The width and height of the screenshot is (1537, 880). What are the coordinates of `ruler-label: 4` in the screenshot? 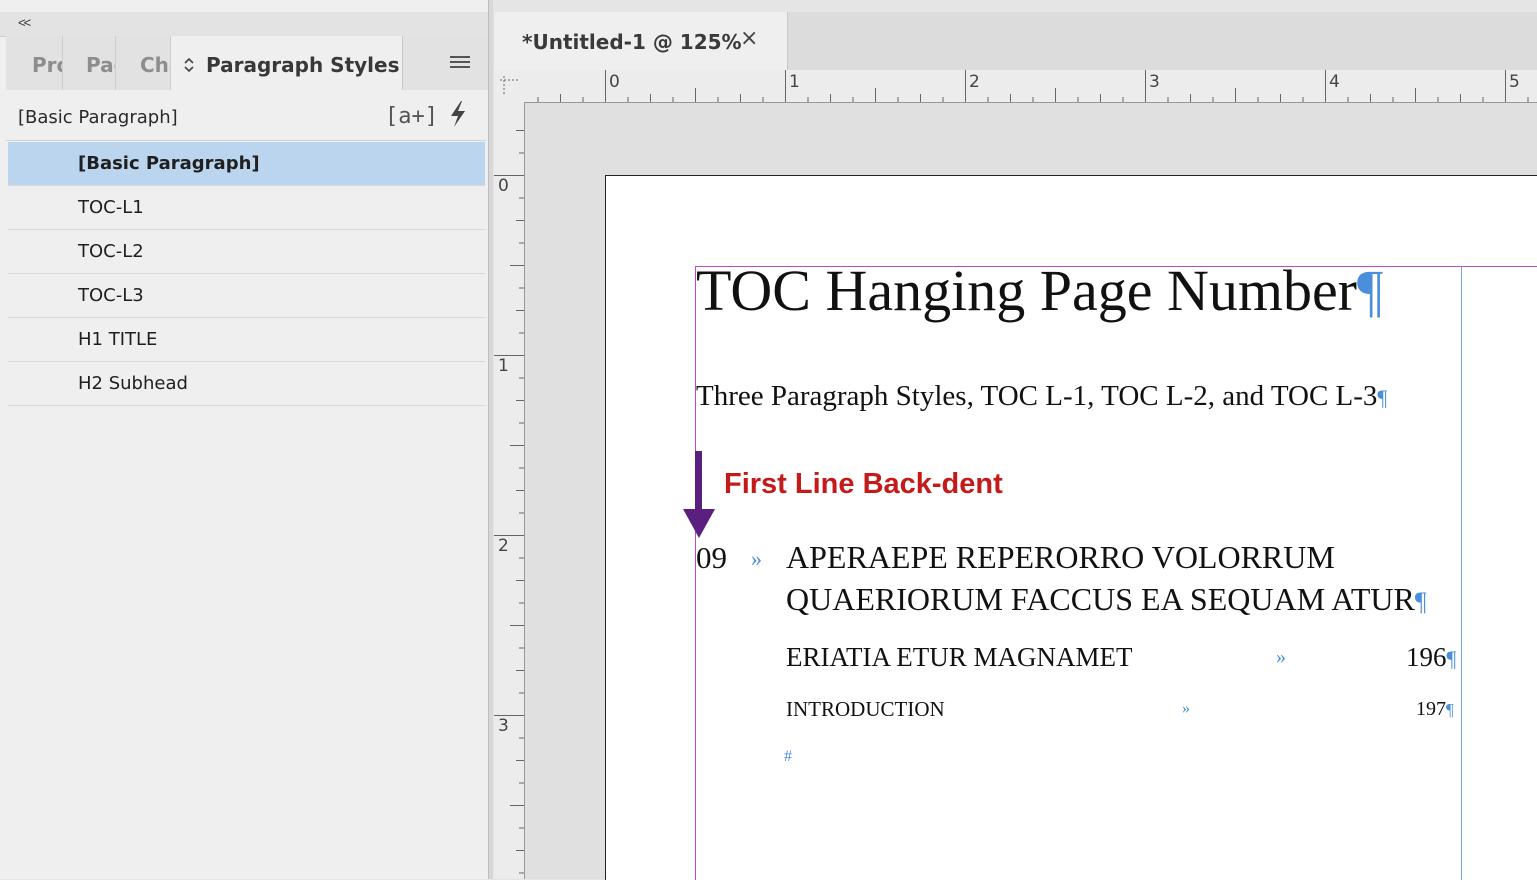 It's located at (1334, 82).